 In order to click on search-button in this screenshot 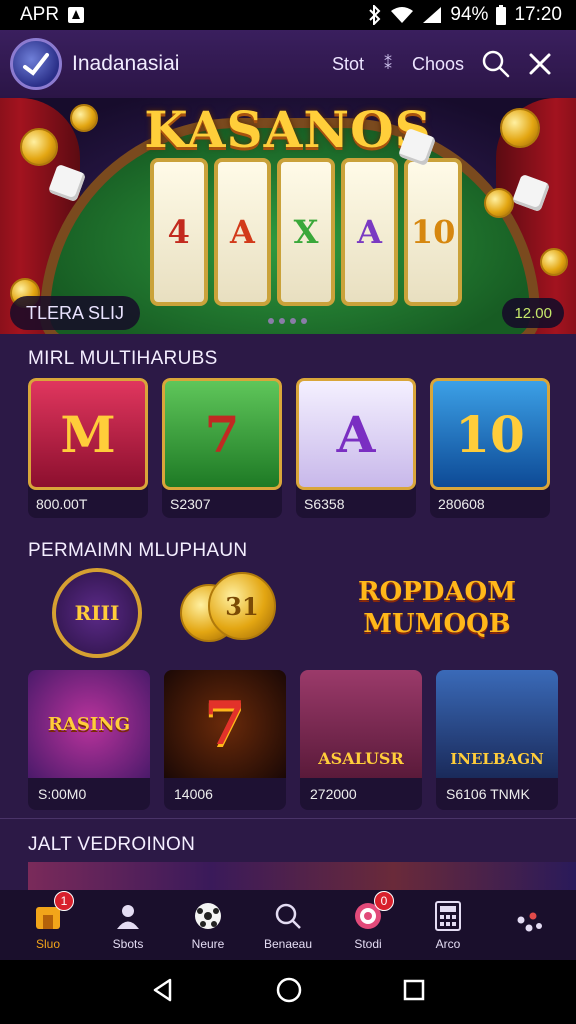, I will do `click(496, 64)`.